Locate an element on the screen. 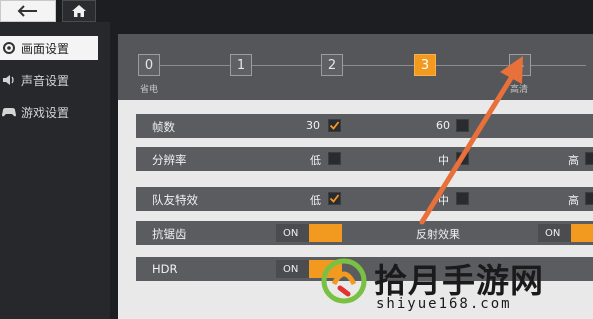  sidebar-item-label: 声音设置 is located at coordinates (45, 80).